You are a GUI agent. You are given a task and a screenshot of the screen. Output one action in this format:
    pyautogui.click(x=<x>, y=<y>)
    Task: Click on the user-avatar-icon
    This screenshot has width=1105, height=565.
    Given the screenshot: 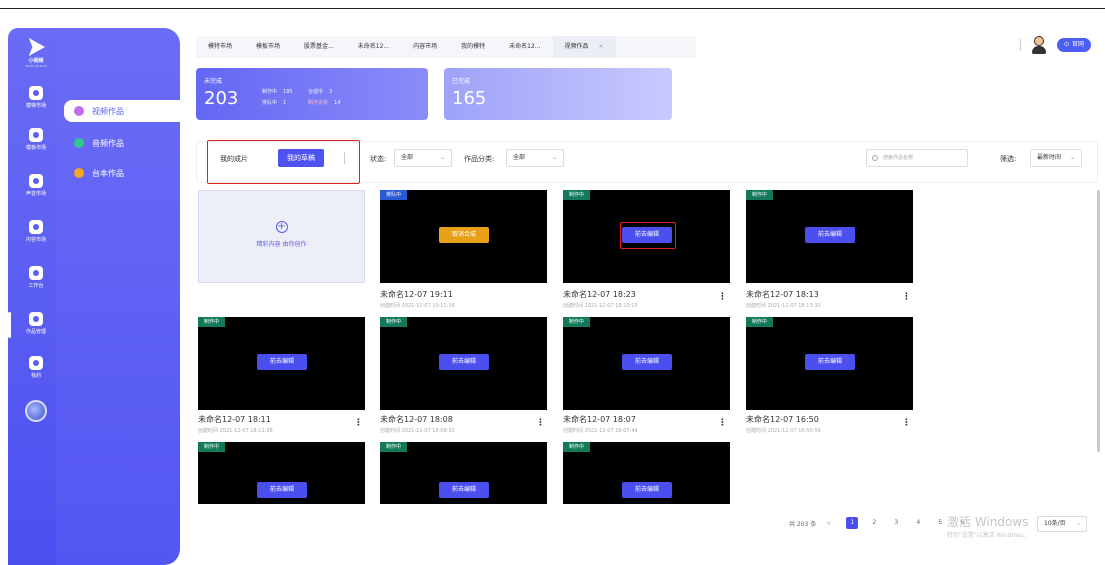 What is the action you would take?
    pyautogui.click(x=1039, y=45)
    